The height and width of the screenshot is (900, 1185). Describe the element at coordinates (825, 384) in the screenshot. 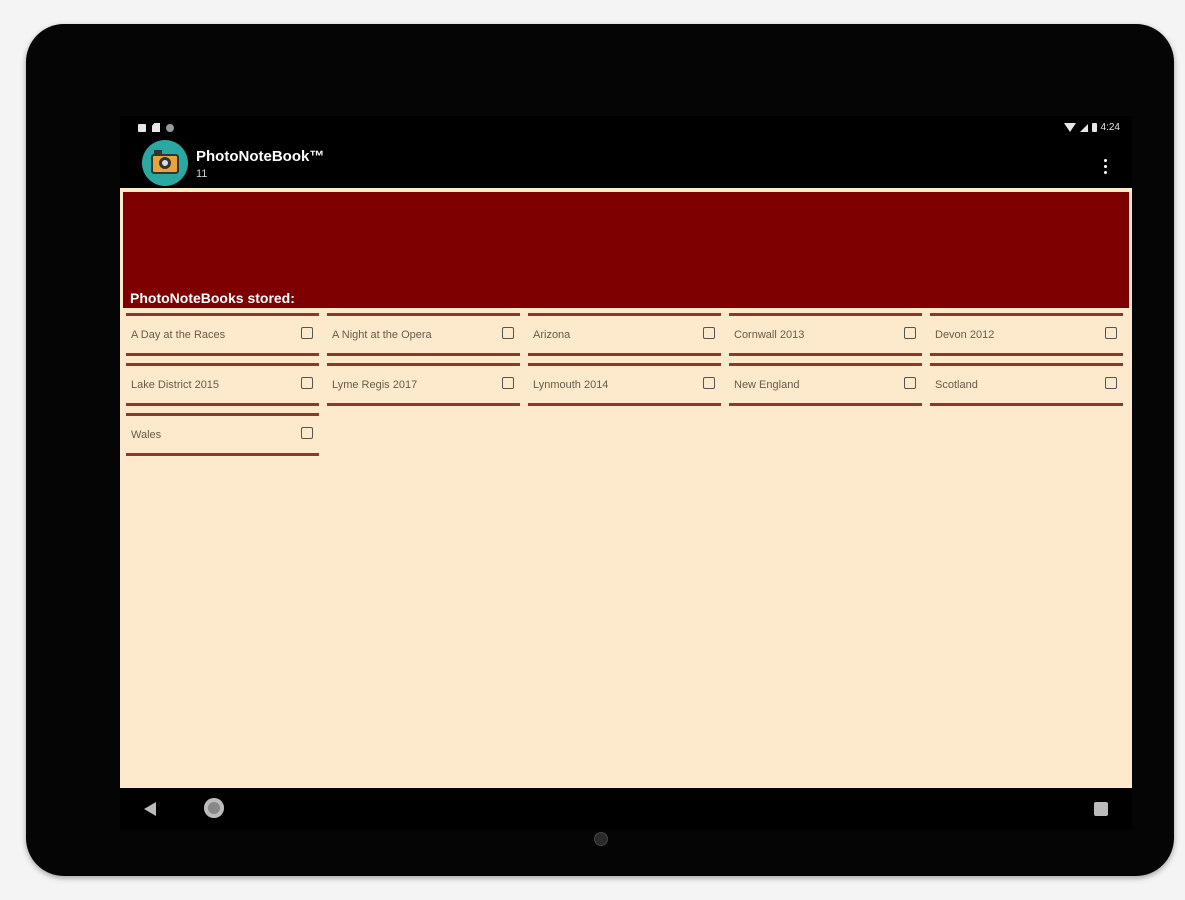

I see `notebook-item: New England` at that location.